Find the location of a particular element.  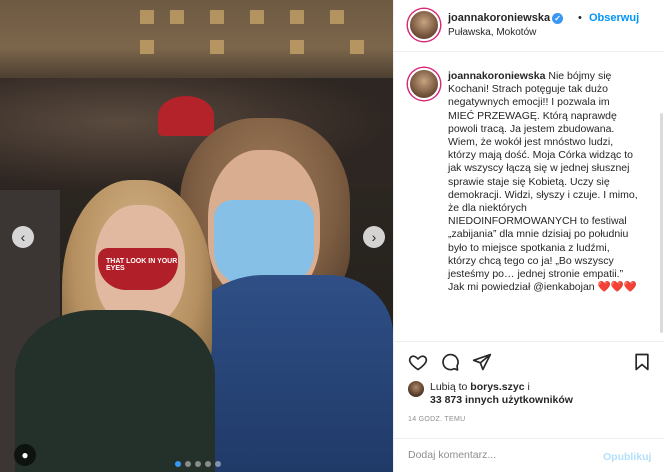

bookmark-icon is located at coordinates (642, 362).